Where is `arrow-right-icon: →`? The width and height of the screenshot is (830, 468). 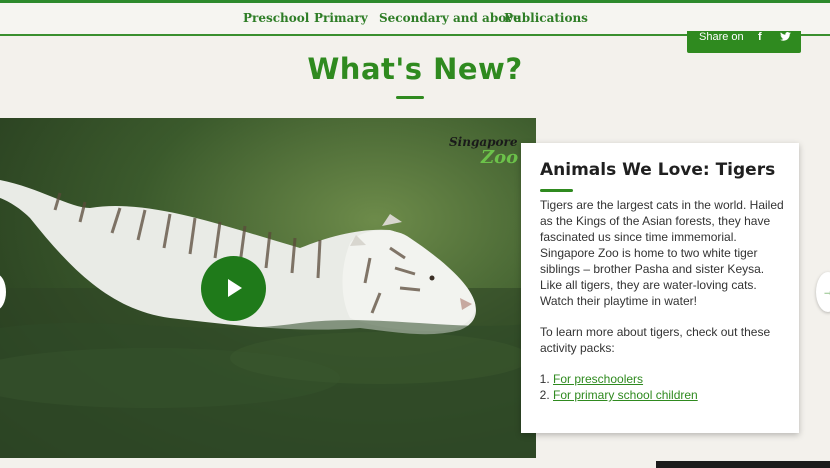
arrow-right-icon: → is located at coordinates (826, 291).